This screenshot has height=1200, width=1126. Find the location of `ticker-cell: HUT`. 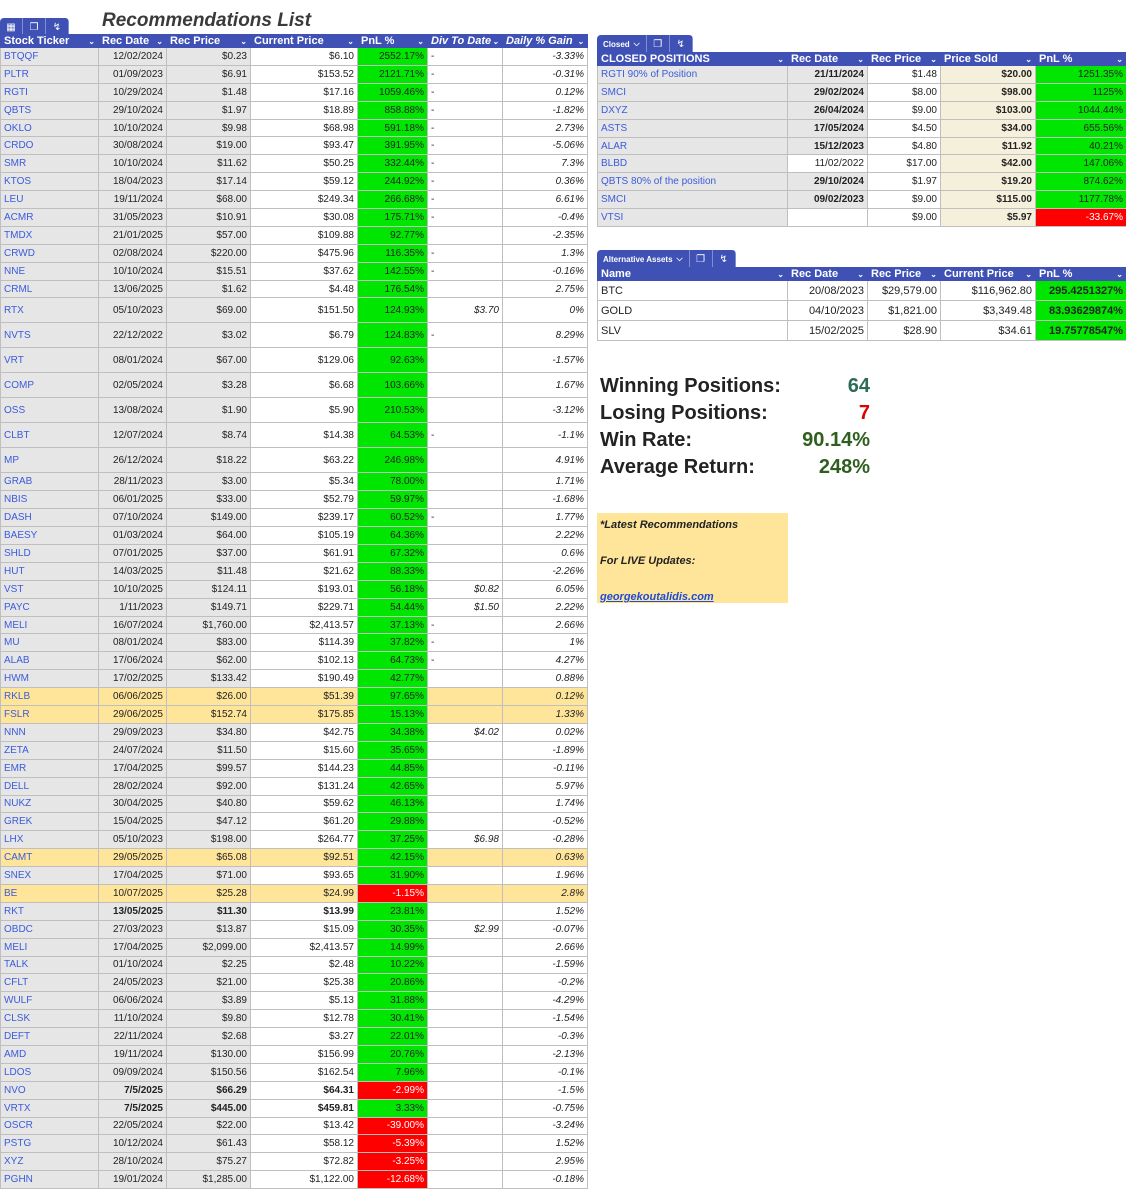

ticker-cell: HUT is located at coordinates (49, 571).